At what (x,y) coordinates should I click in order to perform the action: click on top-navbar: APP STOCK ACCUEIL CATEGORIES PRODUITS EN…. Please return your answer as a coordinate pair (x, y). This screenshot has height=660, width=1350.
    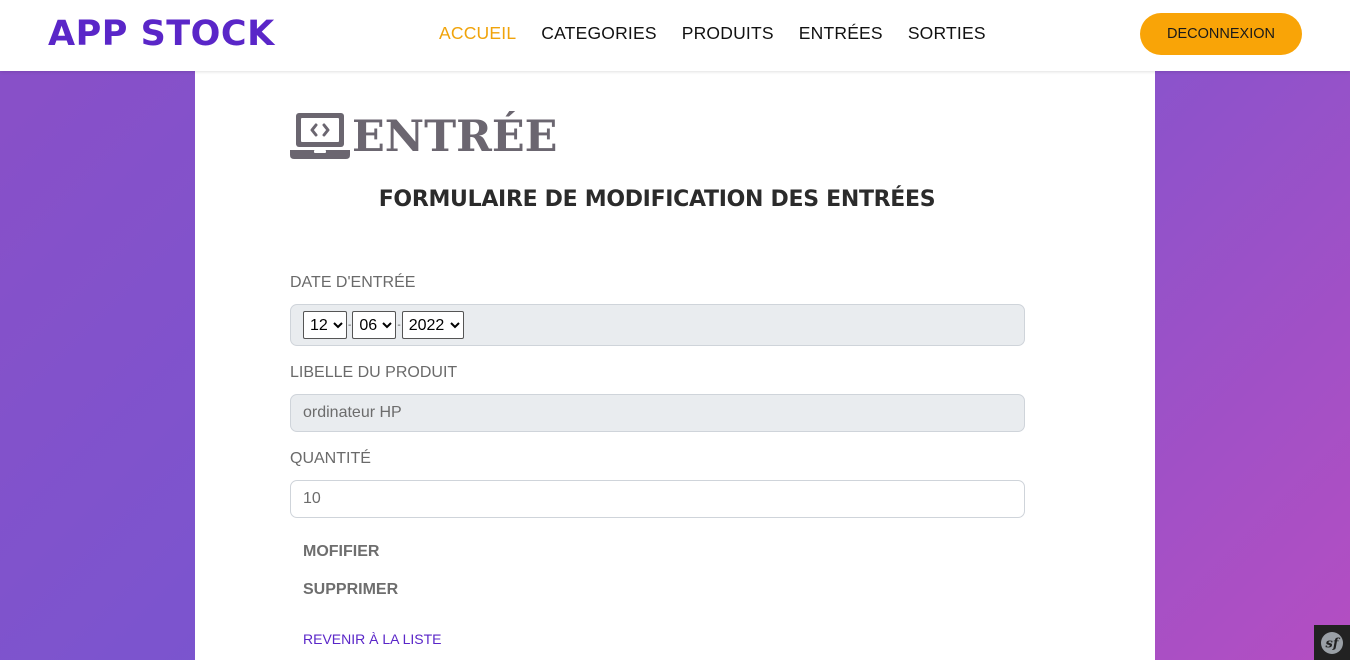
    Looking at the image, I should click on (675, 35).